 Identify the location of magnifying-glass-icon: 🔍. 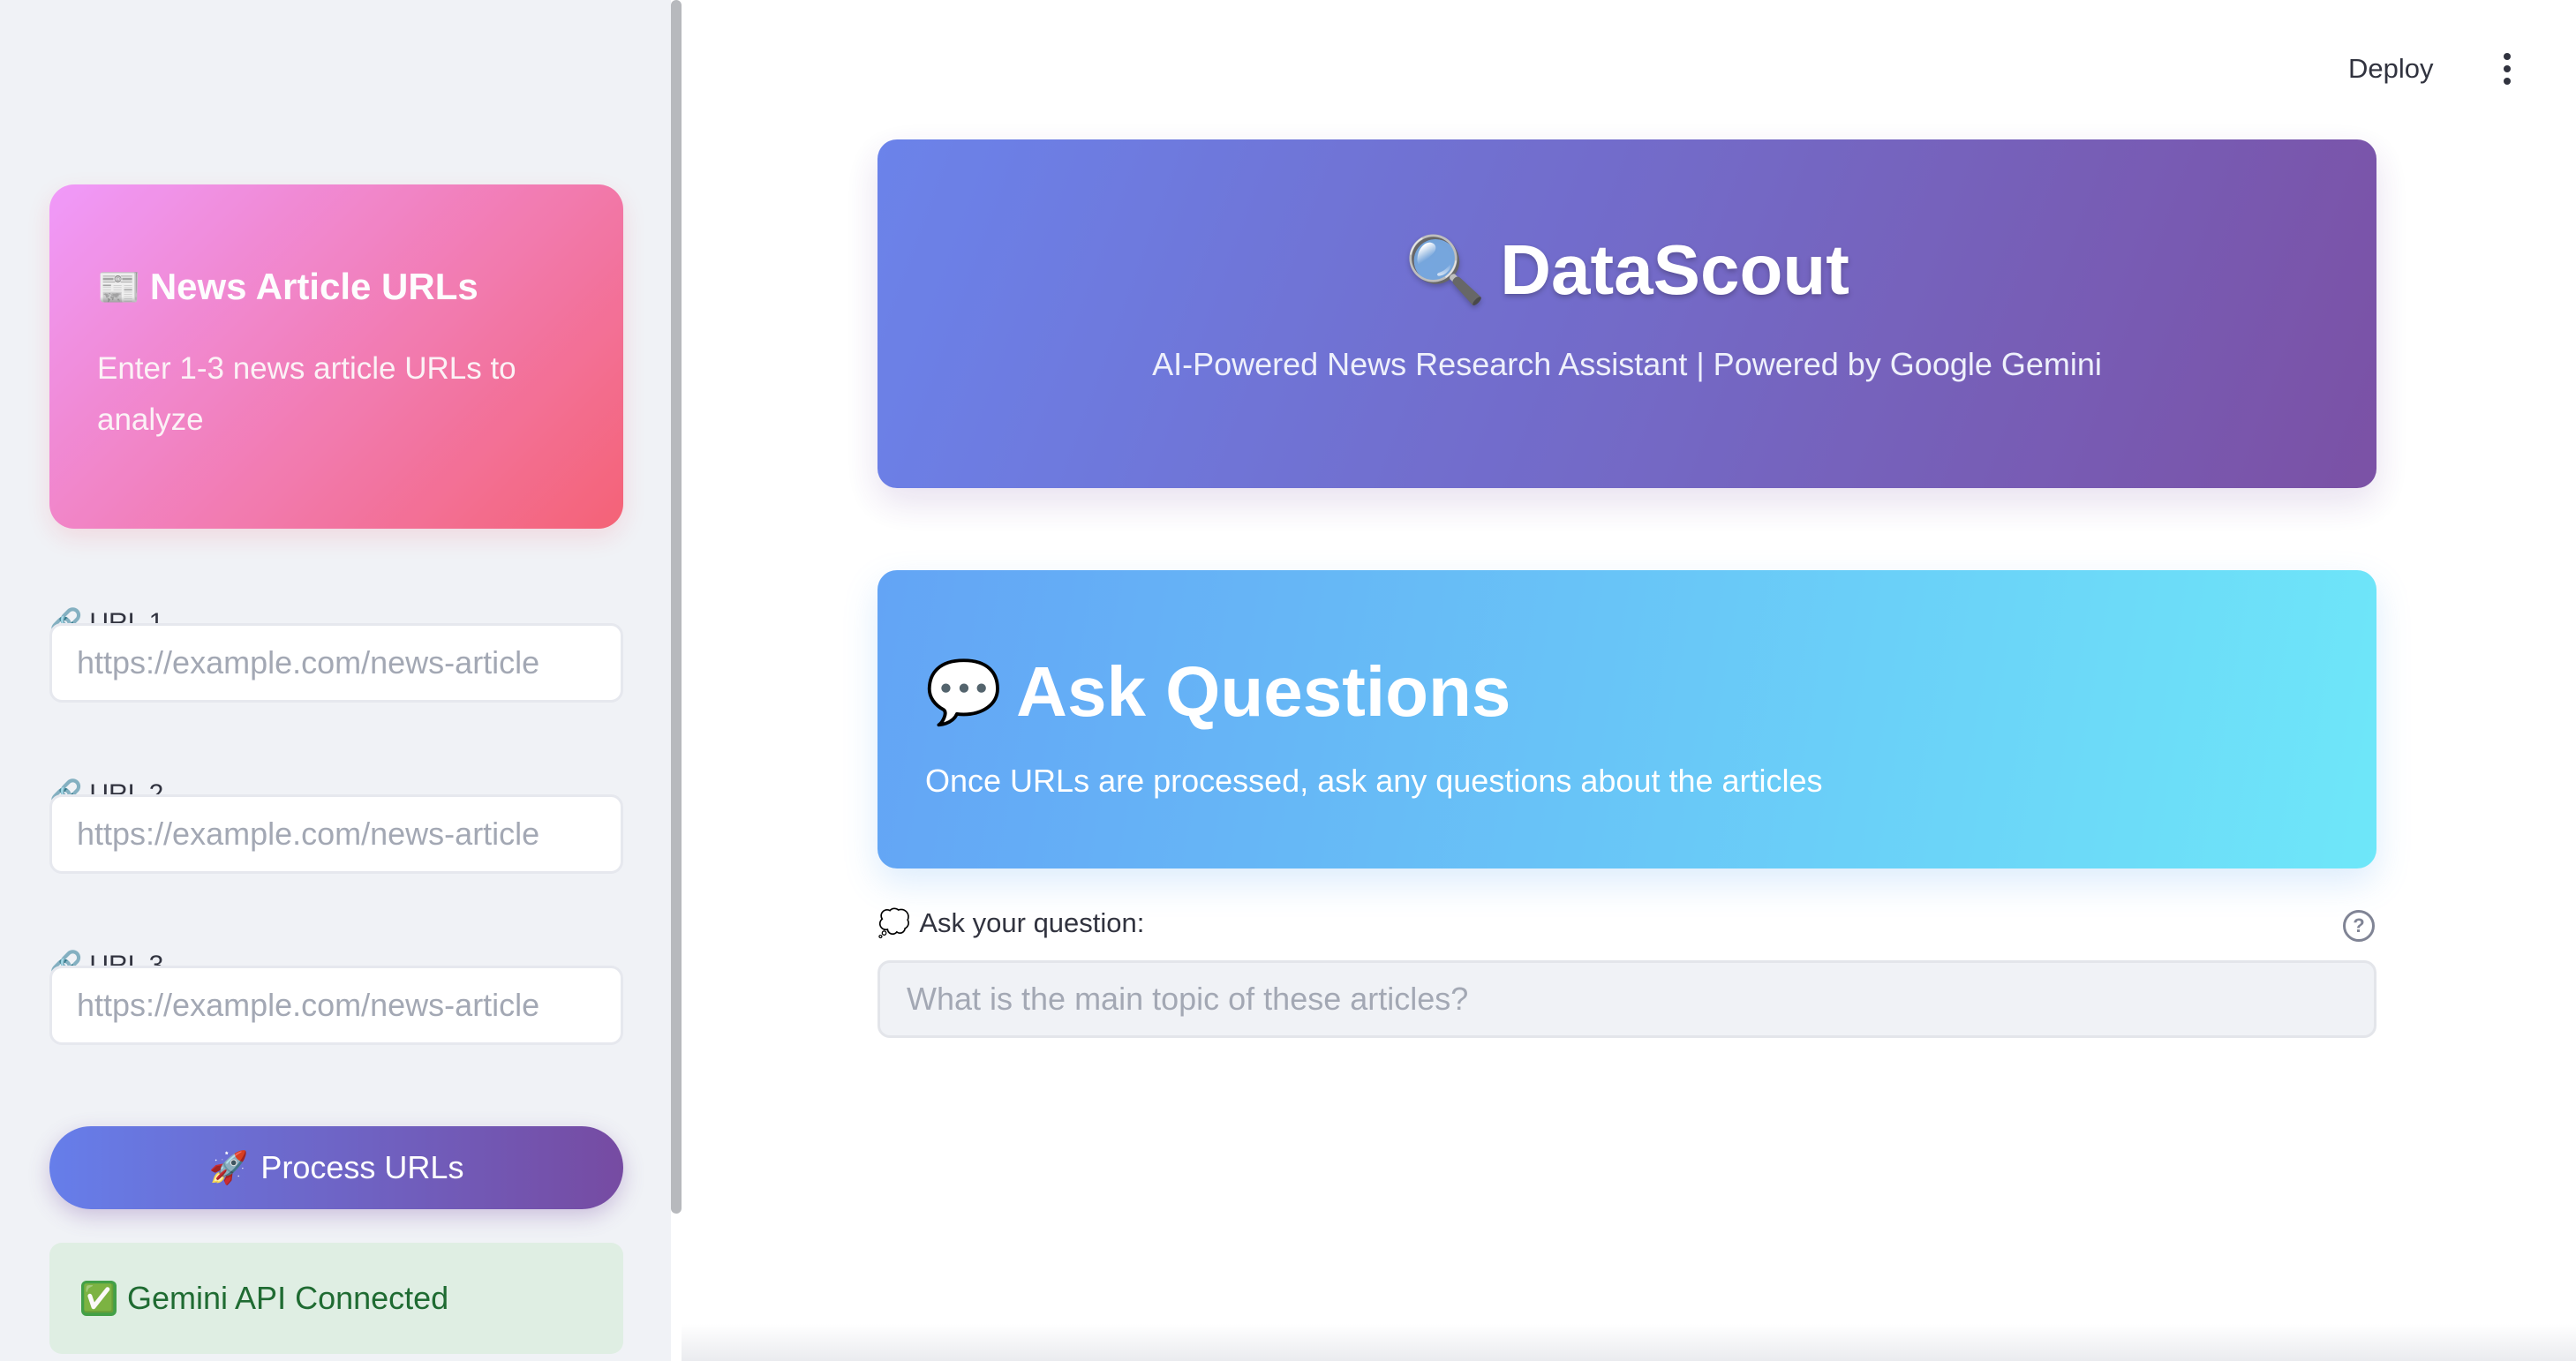
(1446, 269).